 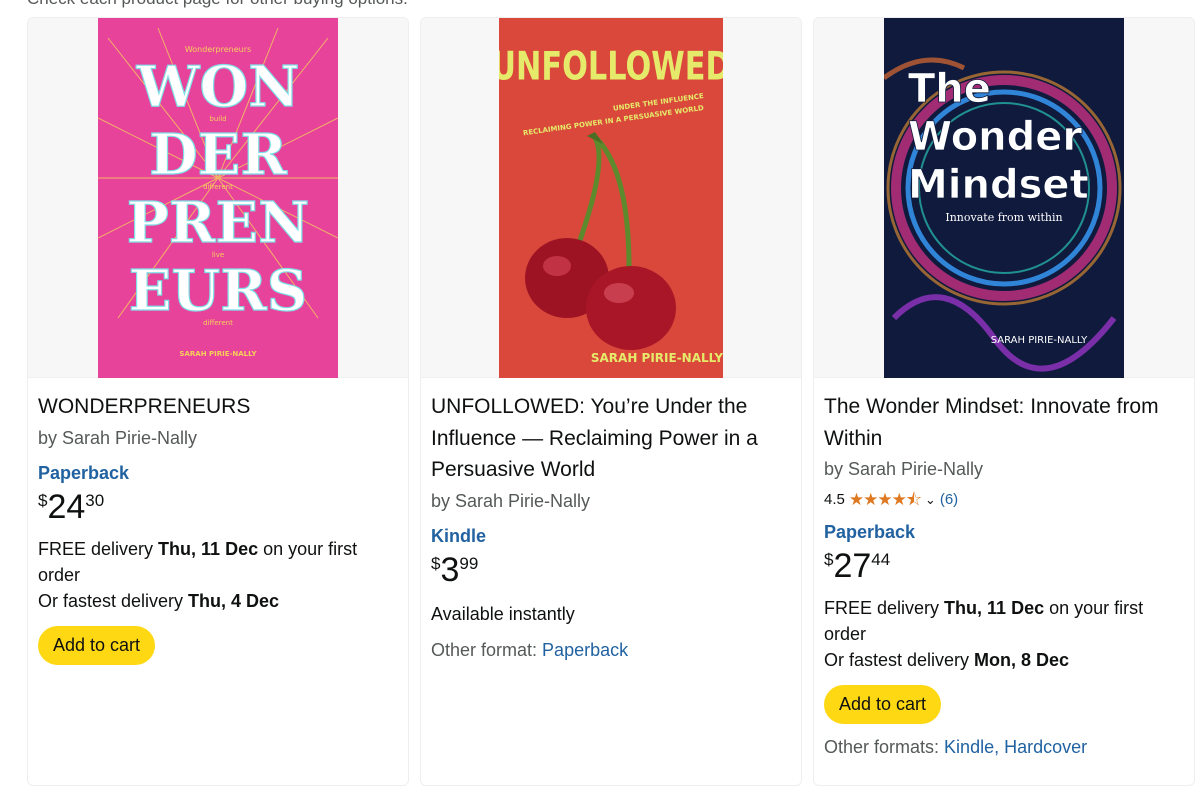 I want to click on svg-text: live, so click(x=218, y=255).